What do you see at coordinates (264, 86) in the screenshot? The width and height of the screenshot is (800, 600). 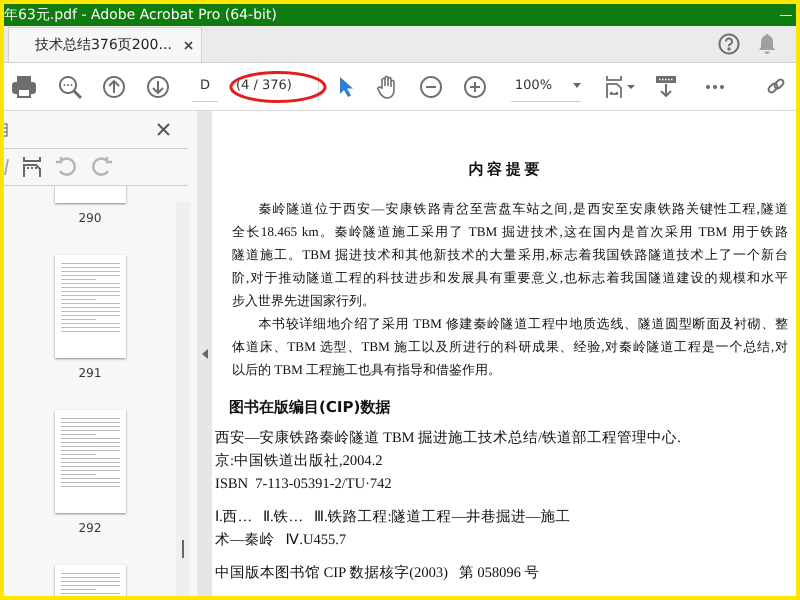 I see `page-count: (4 / 376)` at bounding box center [264, 86].